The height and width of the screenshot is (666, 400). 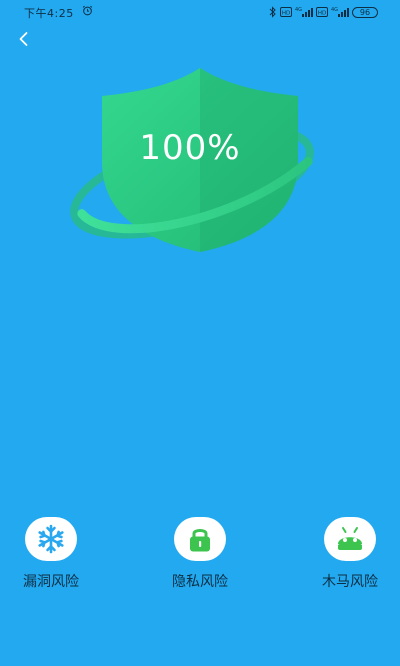 I want to click on risk-label: 漏洞风险, so click(x=51, y=582).